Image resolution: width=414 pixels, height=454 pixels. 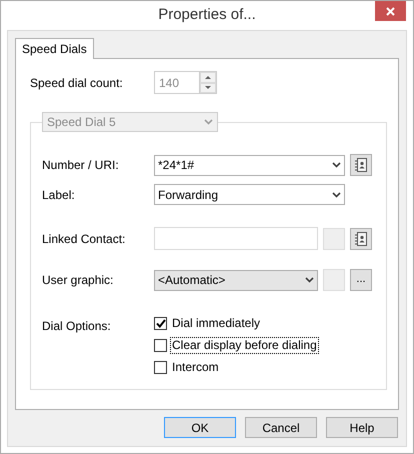 What do you see at coordinates (59, 195) in the screenshot?
I see `field-label: Label:` at bounding box center [59, 195].